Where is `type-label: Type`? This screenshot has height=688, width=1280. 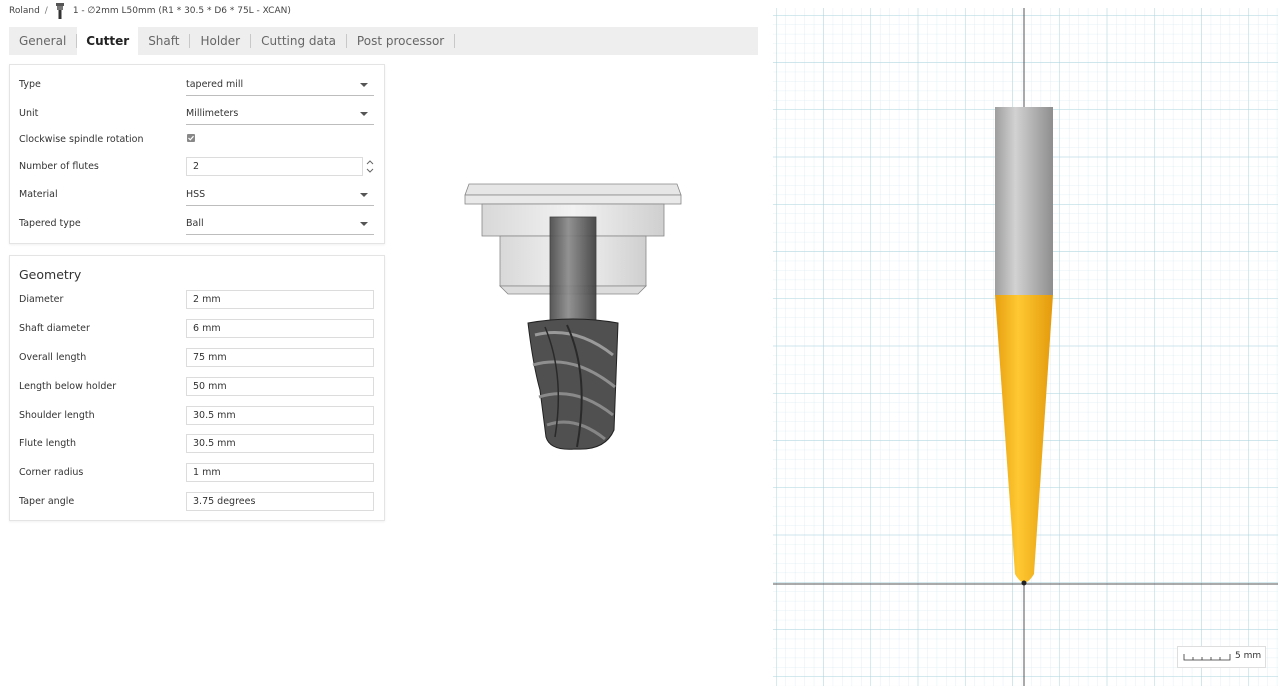
type-label: Type is located at coordinates (30, 84).